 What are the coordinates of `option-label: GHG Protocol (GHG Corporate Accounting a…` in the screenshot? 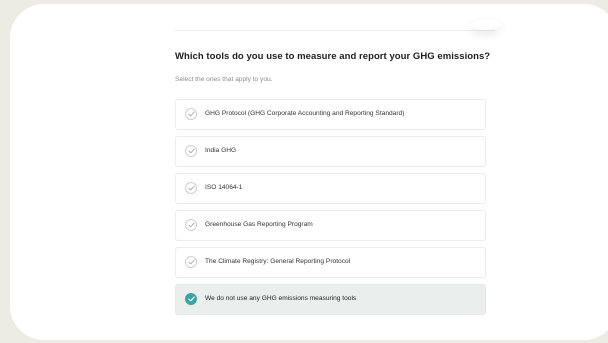 It's located at (305, 113).